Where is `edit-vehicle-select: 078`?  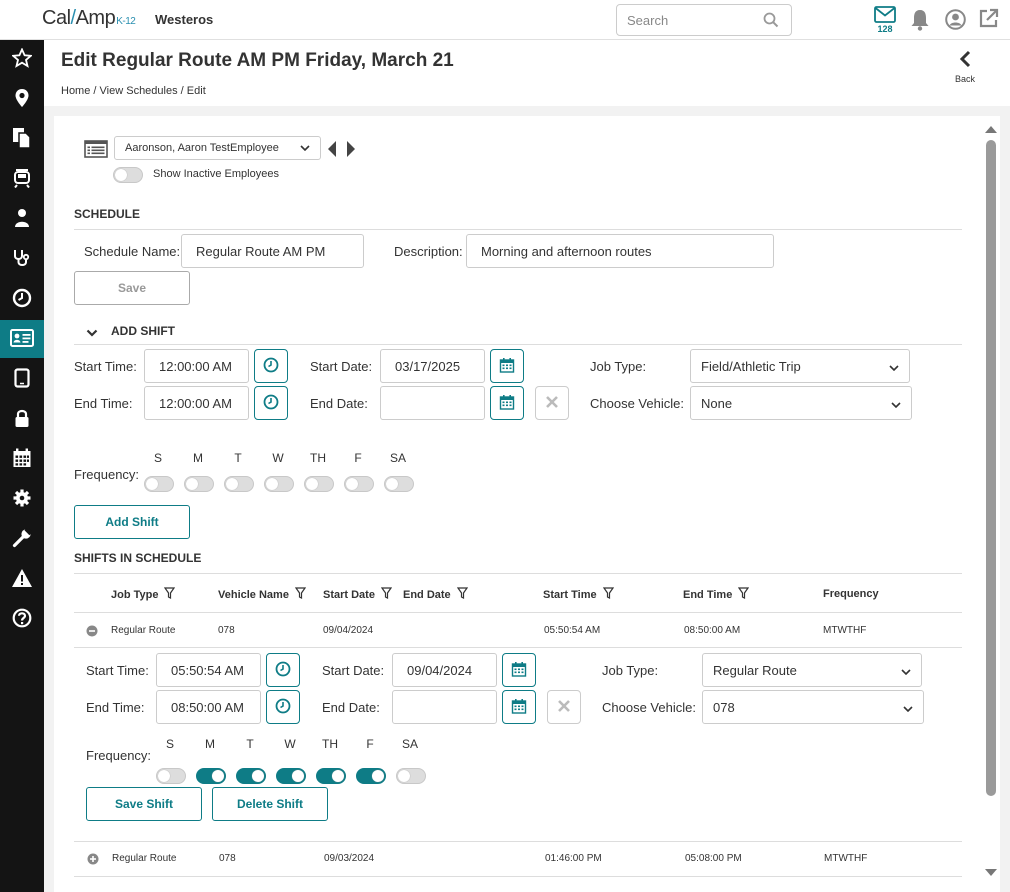 edit-vehicle-select: 078 is located at coordinates (813, 707).